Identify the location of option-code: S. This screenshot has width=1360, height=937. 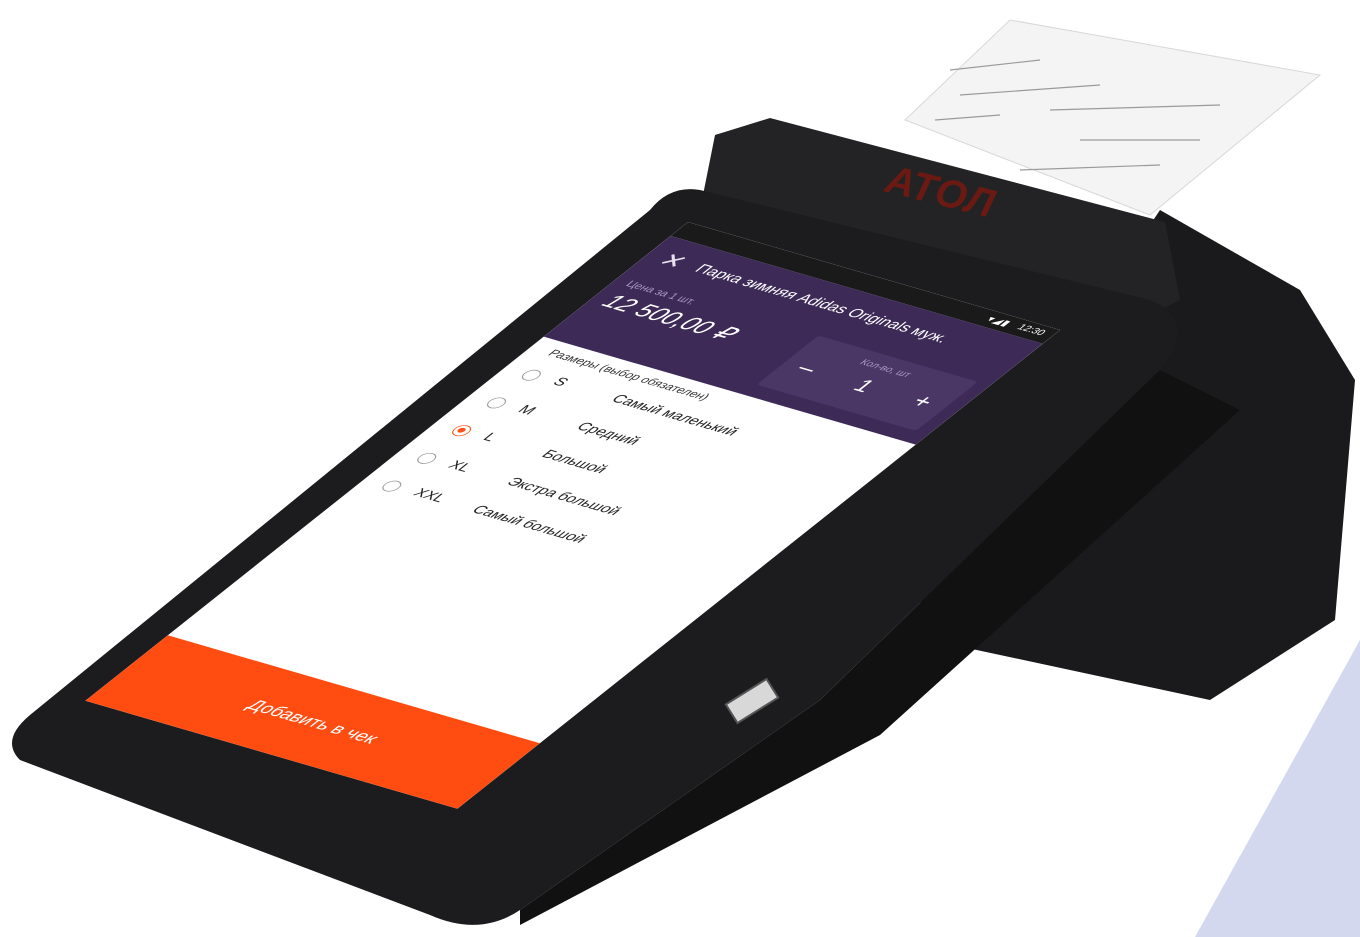
(560, 382).